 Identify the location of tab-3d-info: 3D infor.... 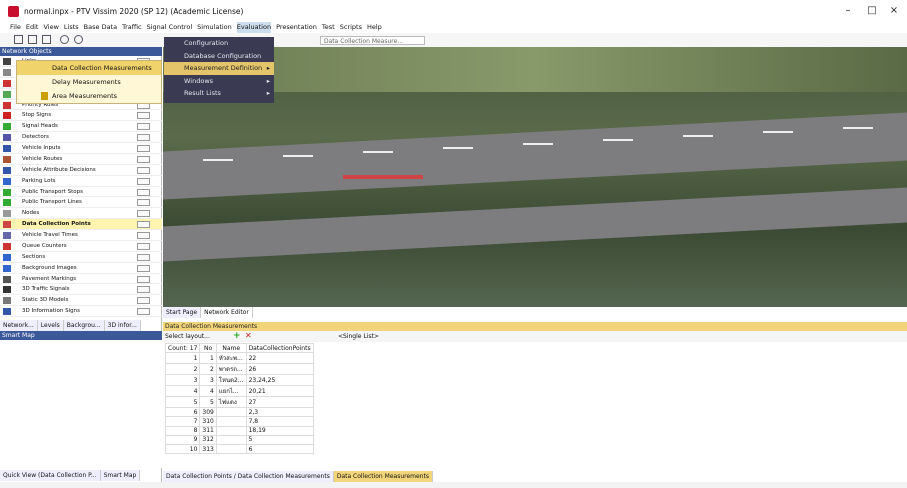
(122, 325).